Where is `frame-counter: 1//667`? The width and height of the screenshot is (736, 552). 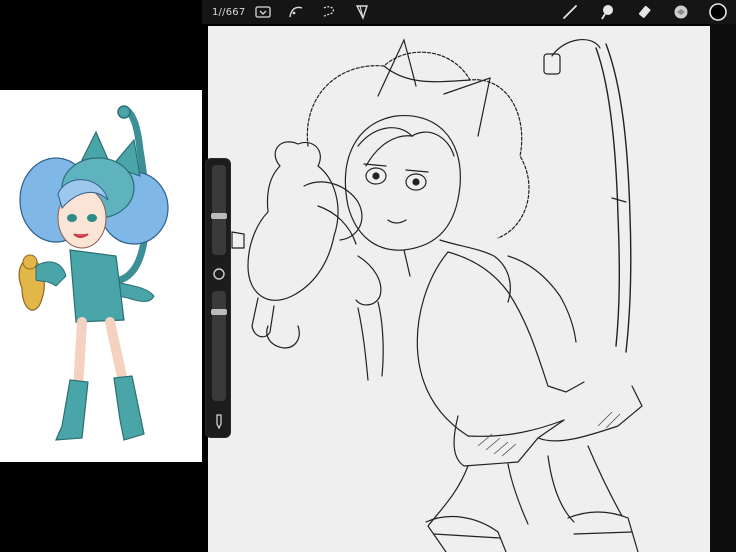 frame-counter: 1//667 is located at coordinates (229, 12).